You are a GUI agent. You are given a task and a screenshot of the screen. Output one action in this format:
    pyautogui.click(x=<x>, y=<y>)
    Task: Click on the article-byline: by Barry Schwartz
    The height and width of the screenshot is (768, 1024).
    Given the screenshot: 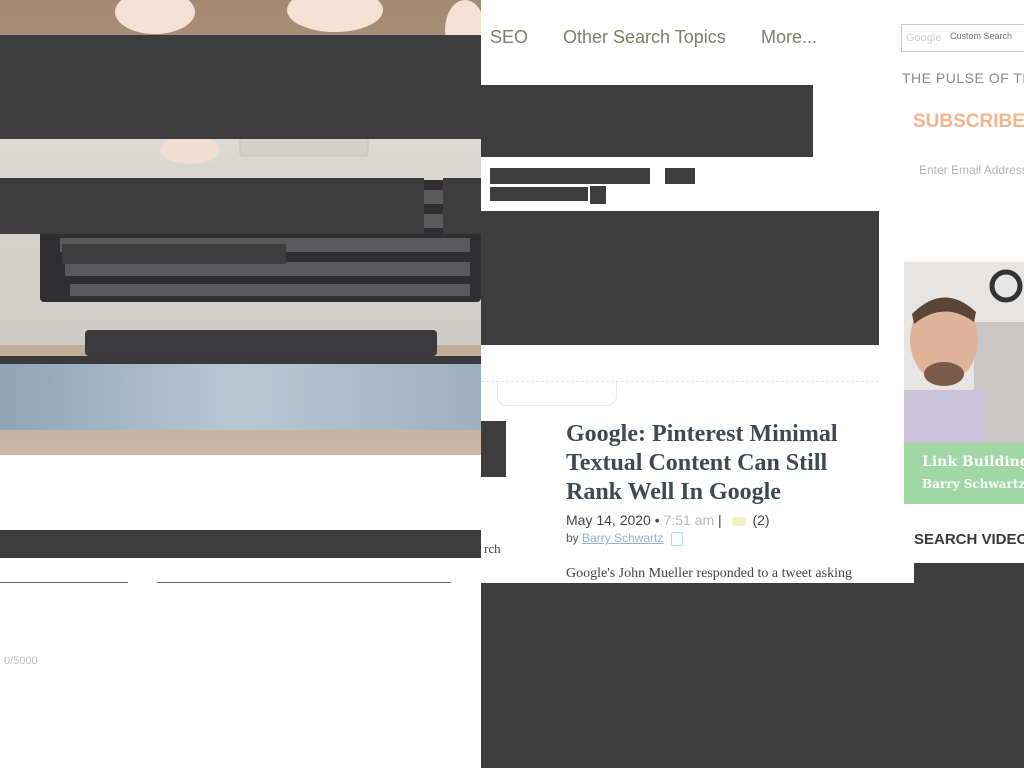 What is the action you would take?
    pyautogui.click(x=624, y=538)
    